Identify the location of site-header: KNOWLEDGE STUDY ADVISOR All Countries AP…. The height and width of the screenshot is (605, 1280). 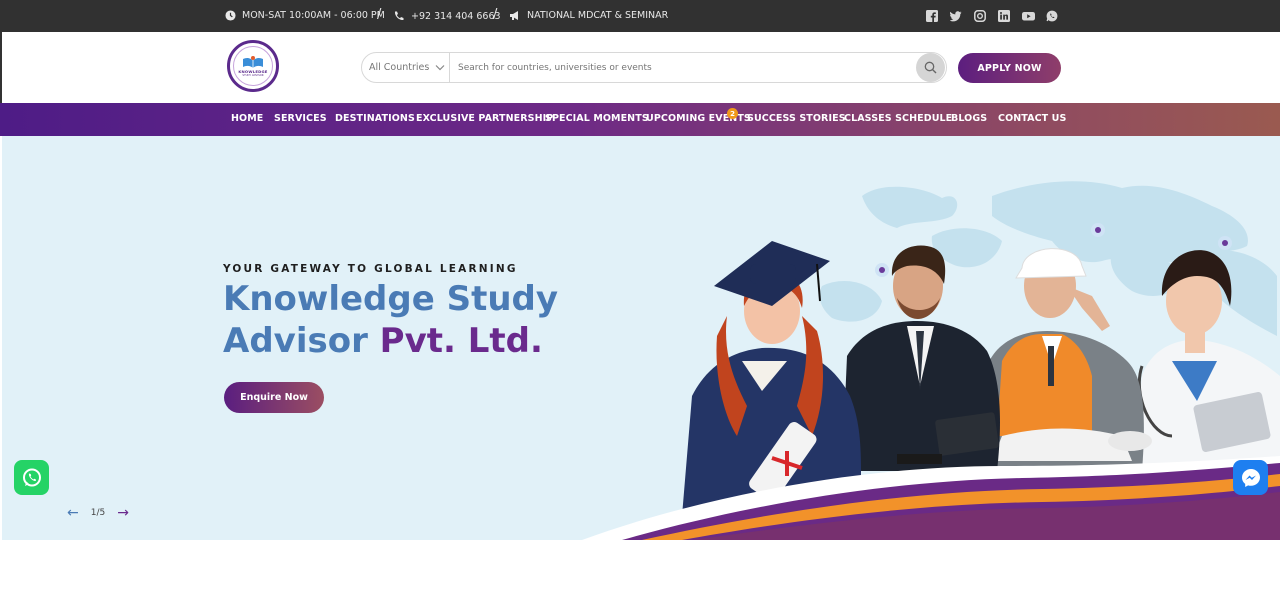
(640, 67).